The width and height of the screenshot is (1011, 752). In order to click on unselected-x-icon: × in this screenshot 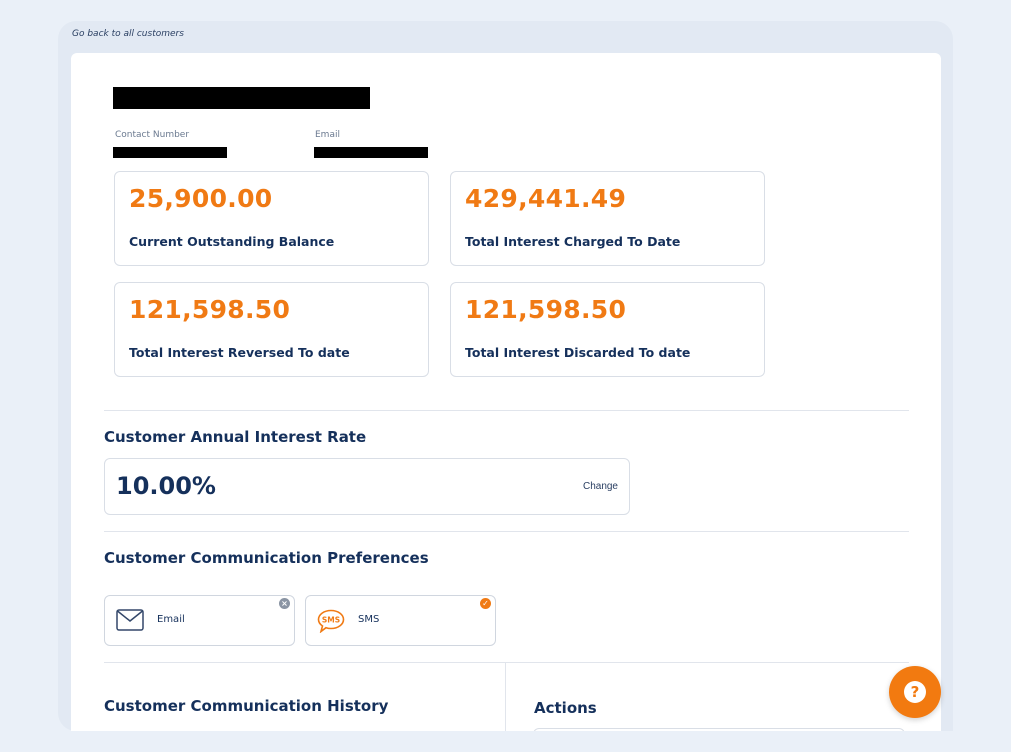, I will do `click(284, 603)`.